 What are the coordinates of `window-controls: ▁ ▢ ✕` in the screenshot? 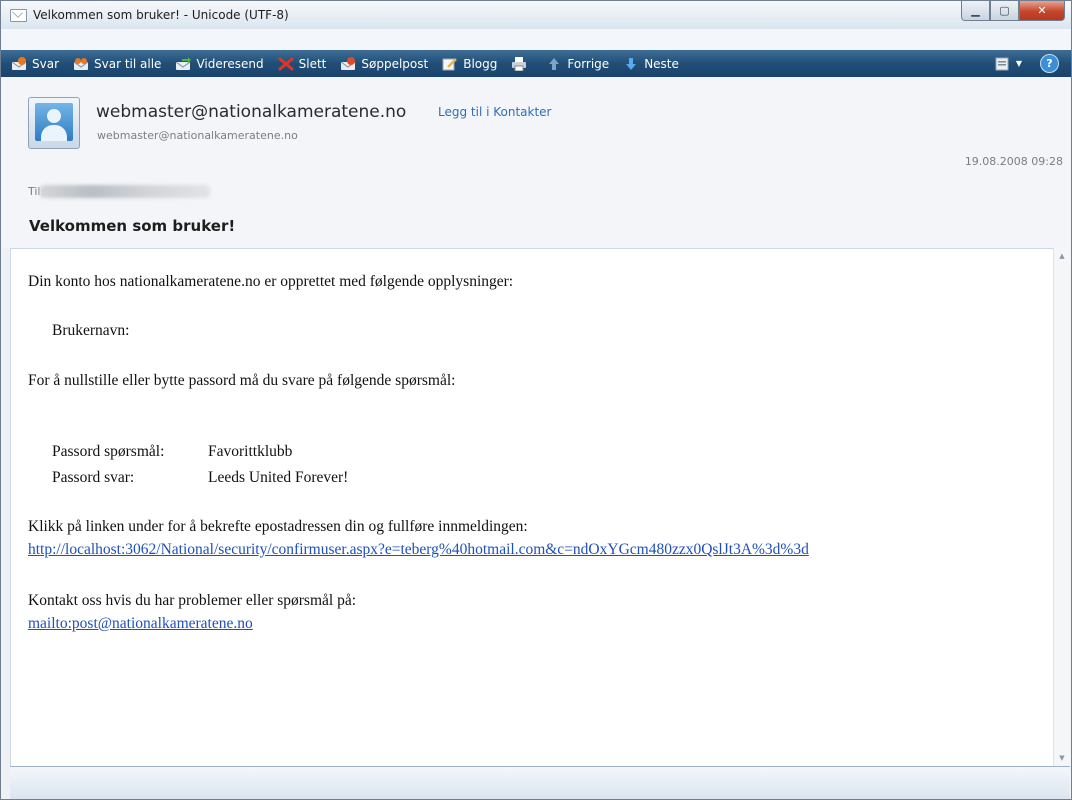 It's located at (1013, 12).